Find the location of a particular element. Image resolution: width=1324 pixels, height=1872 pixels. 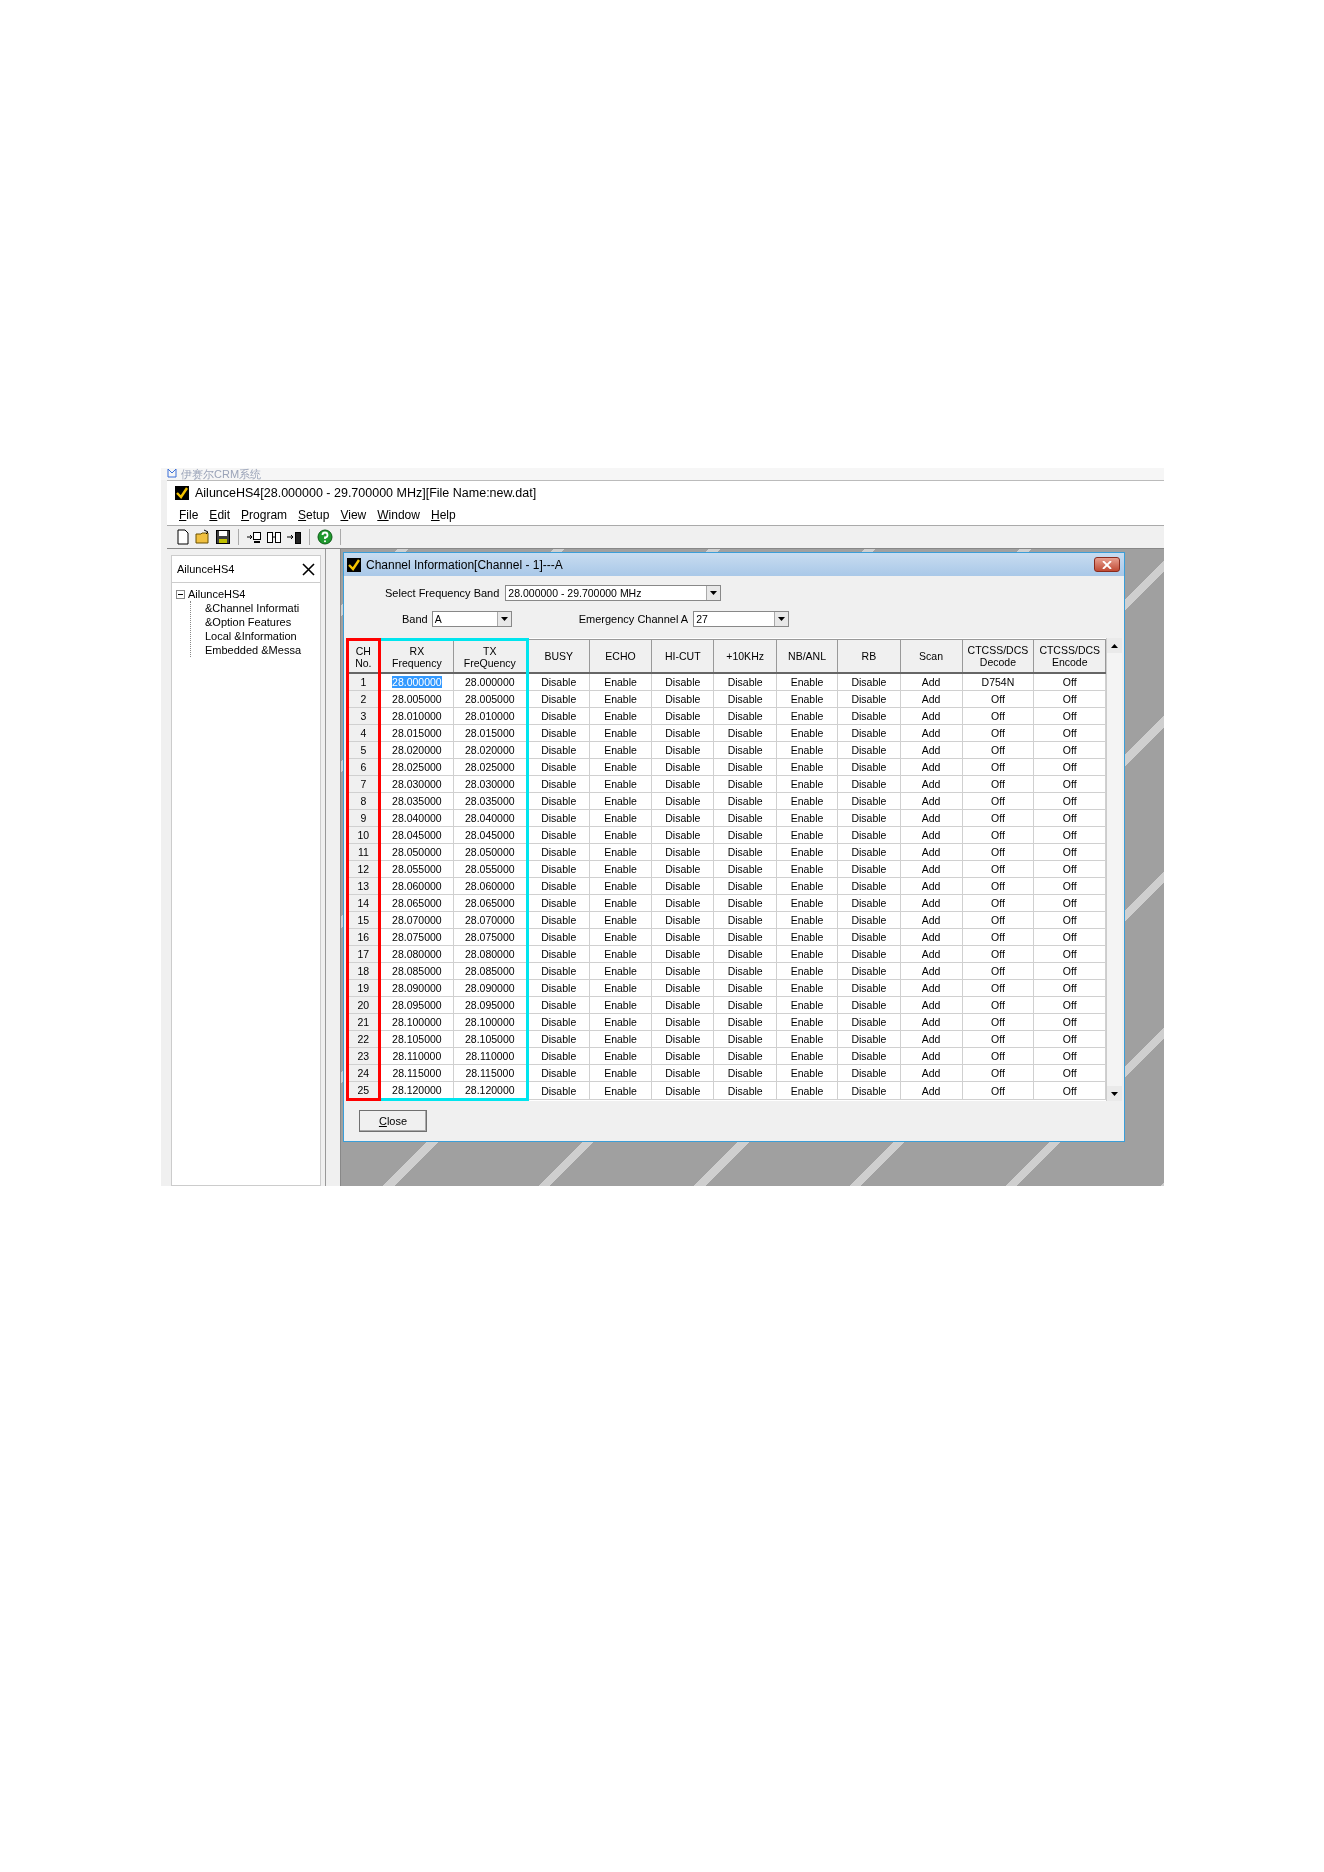

scroll-up-icon is located at coordinates (1115, 645).